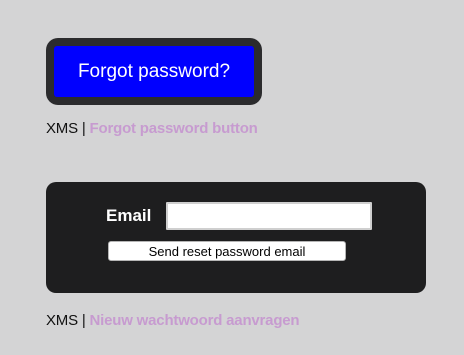  I want to click on reset-password-caption: XMS | Nieuw wachtwoord aanvragen, so click(173, 321).